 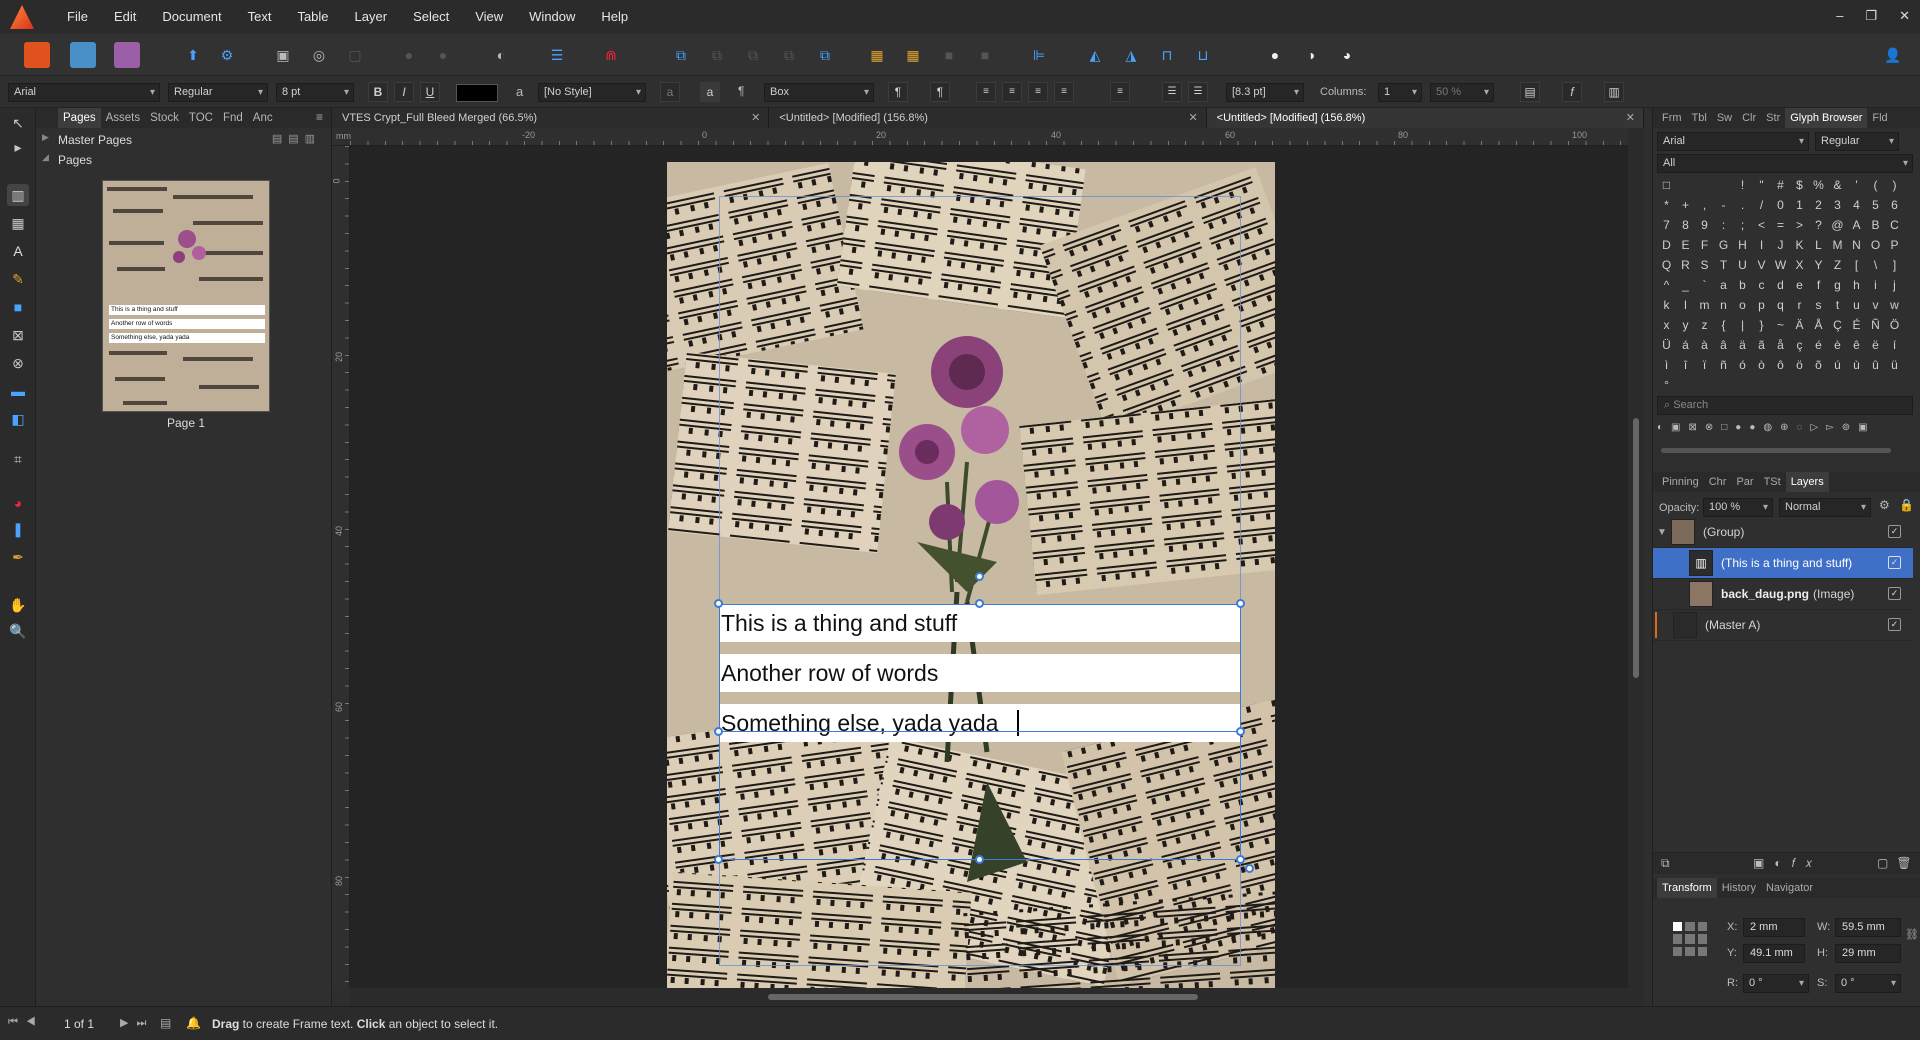 I want to click on glyph-cell: à, so click(x=1704, y=348).